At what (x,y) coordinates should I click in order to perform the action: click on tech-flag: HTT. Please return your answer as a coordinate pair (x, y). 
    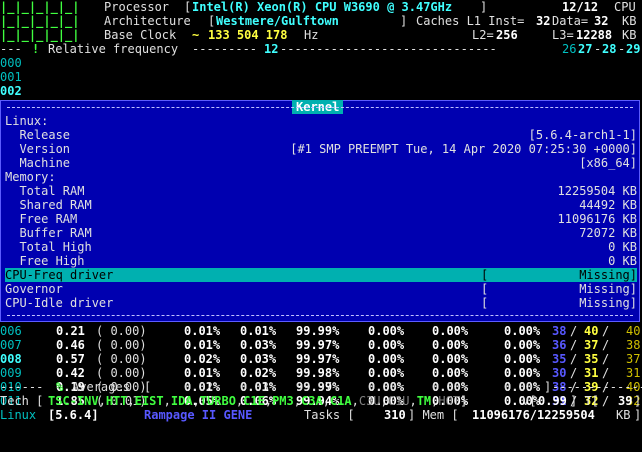
    Looking at the image, I should click on (116, 401).